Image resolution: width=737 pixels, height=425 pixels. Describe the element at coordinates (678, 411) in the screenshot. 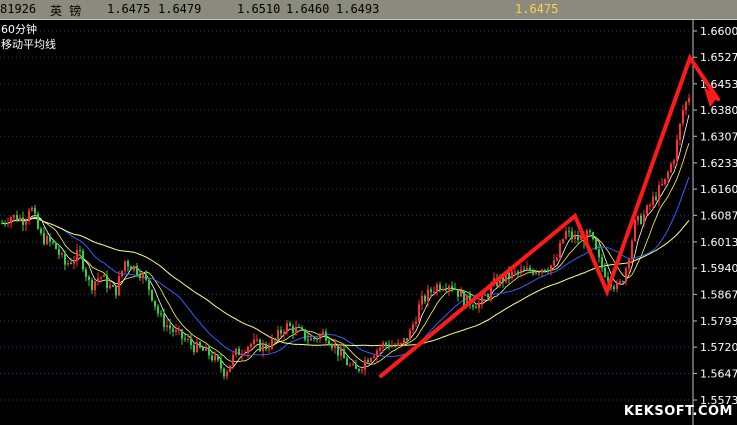

I see `watermark: KEKSOFT.COM` at that location.